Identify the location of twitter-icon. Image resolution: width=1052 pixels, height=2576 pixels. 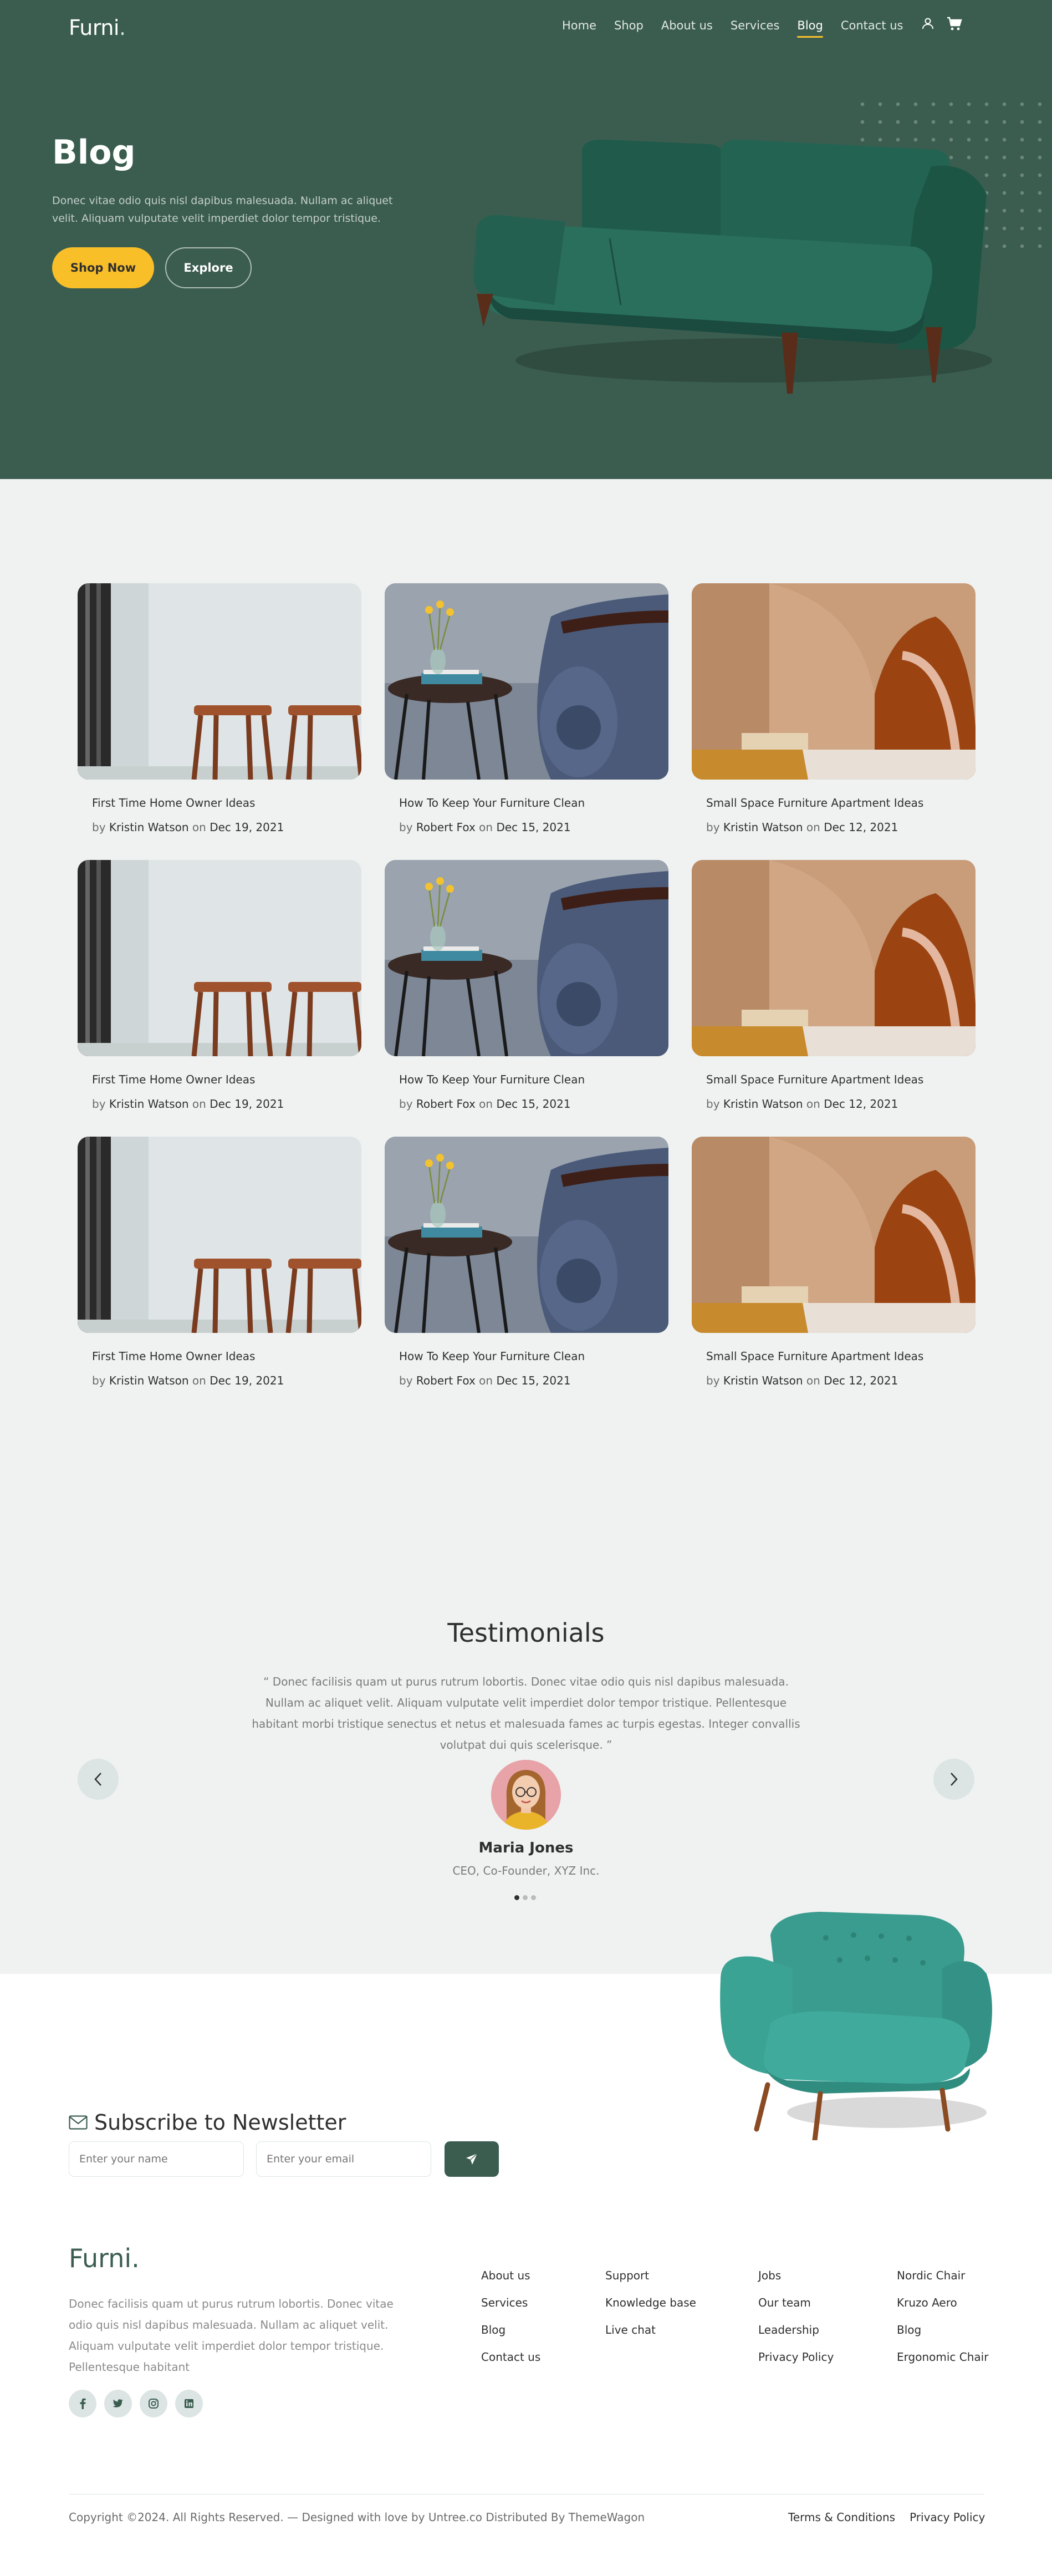
(118, 2403).